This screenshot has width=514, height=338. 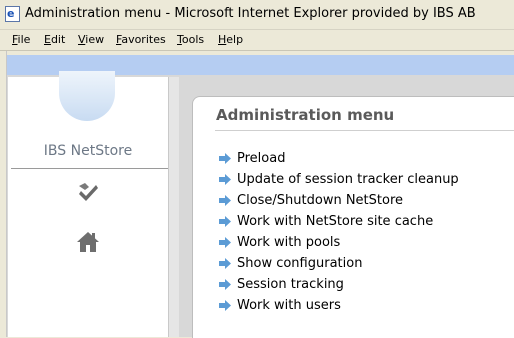 I want to click on viewport-left-edge, so click(x=3, y=194).